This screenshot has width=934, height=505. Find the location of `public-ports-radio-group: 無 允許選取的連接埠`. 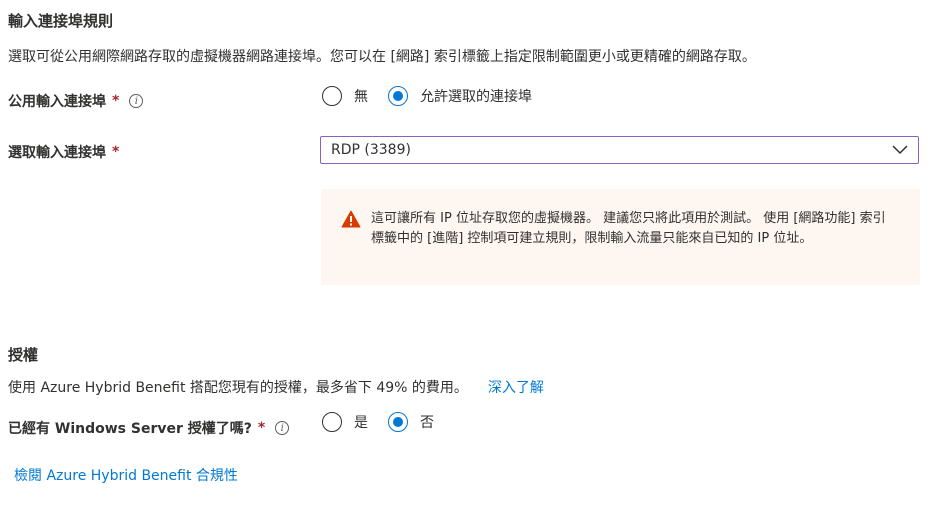

public-ports-radio-group: 無 允許選取的連接埠 is located at coordinates (437, 96).